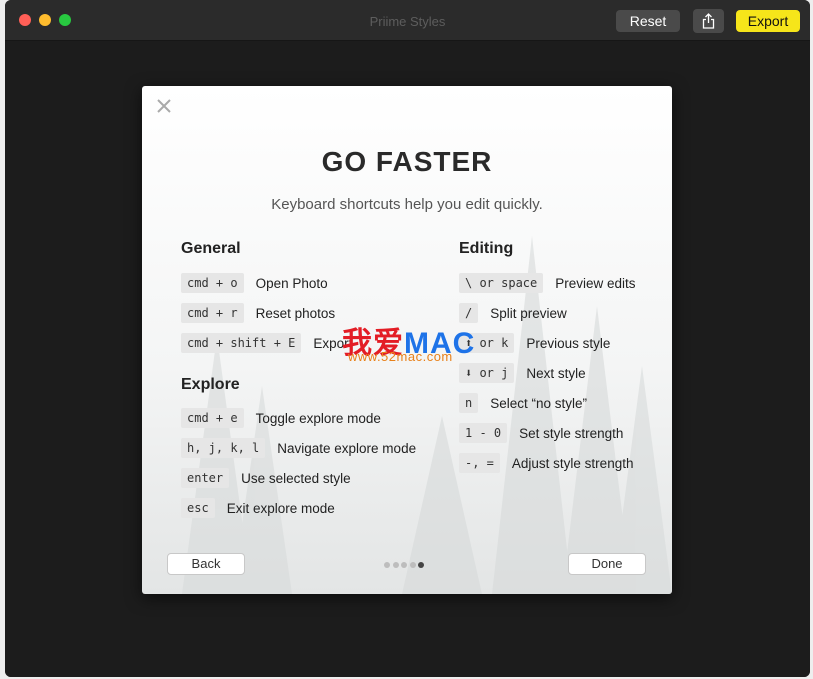 The width and height of the screenshot is (813, 679). What do you see at coordinates (483, 433) in the screenshot?
I see `shortcut-key: 1 - 0` at bounding box center [483, 433].